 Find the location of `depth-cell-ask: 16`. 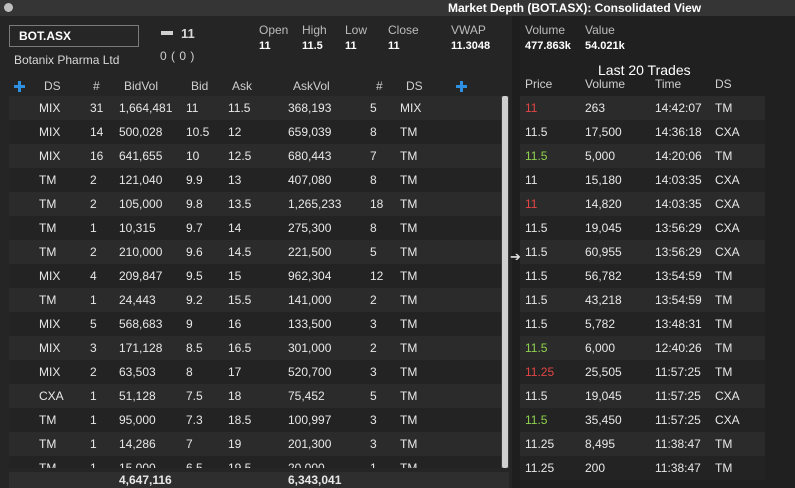

depth-cell-ask: 16 is located at coordinates (235, 324).